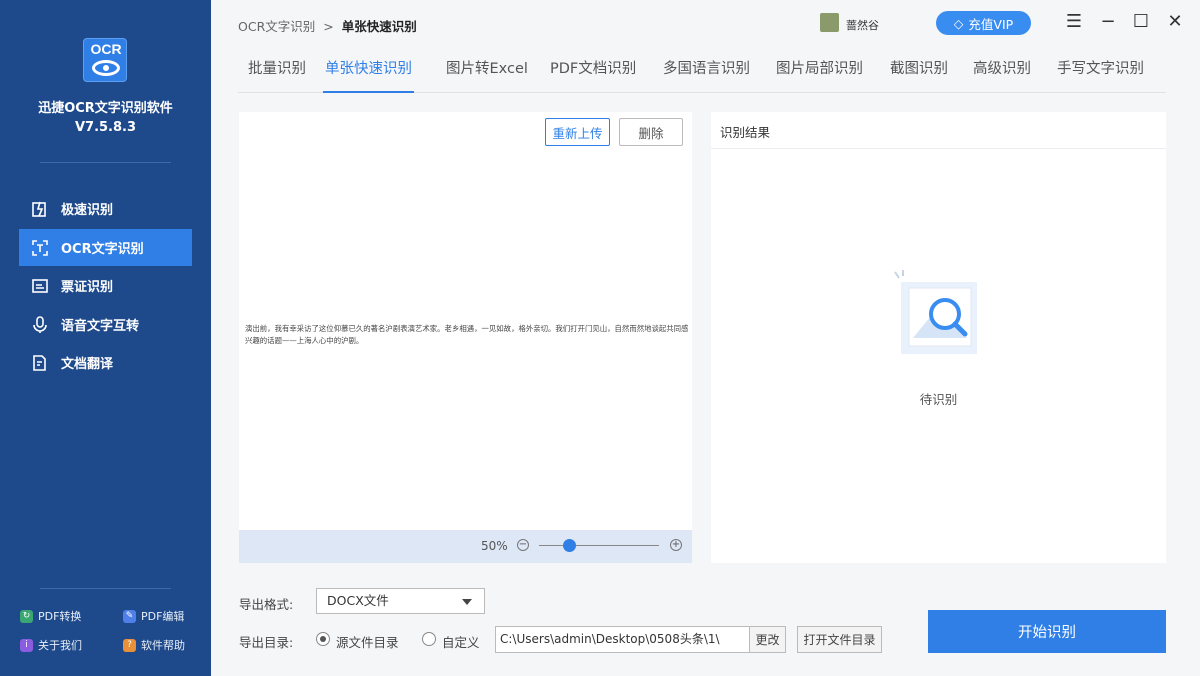 The width and height of the screenshot is (1200, 676). I want to click on export-format-select: DOCX文件, so click(400, 601).